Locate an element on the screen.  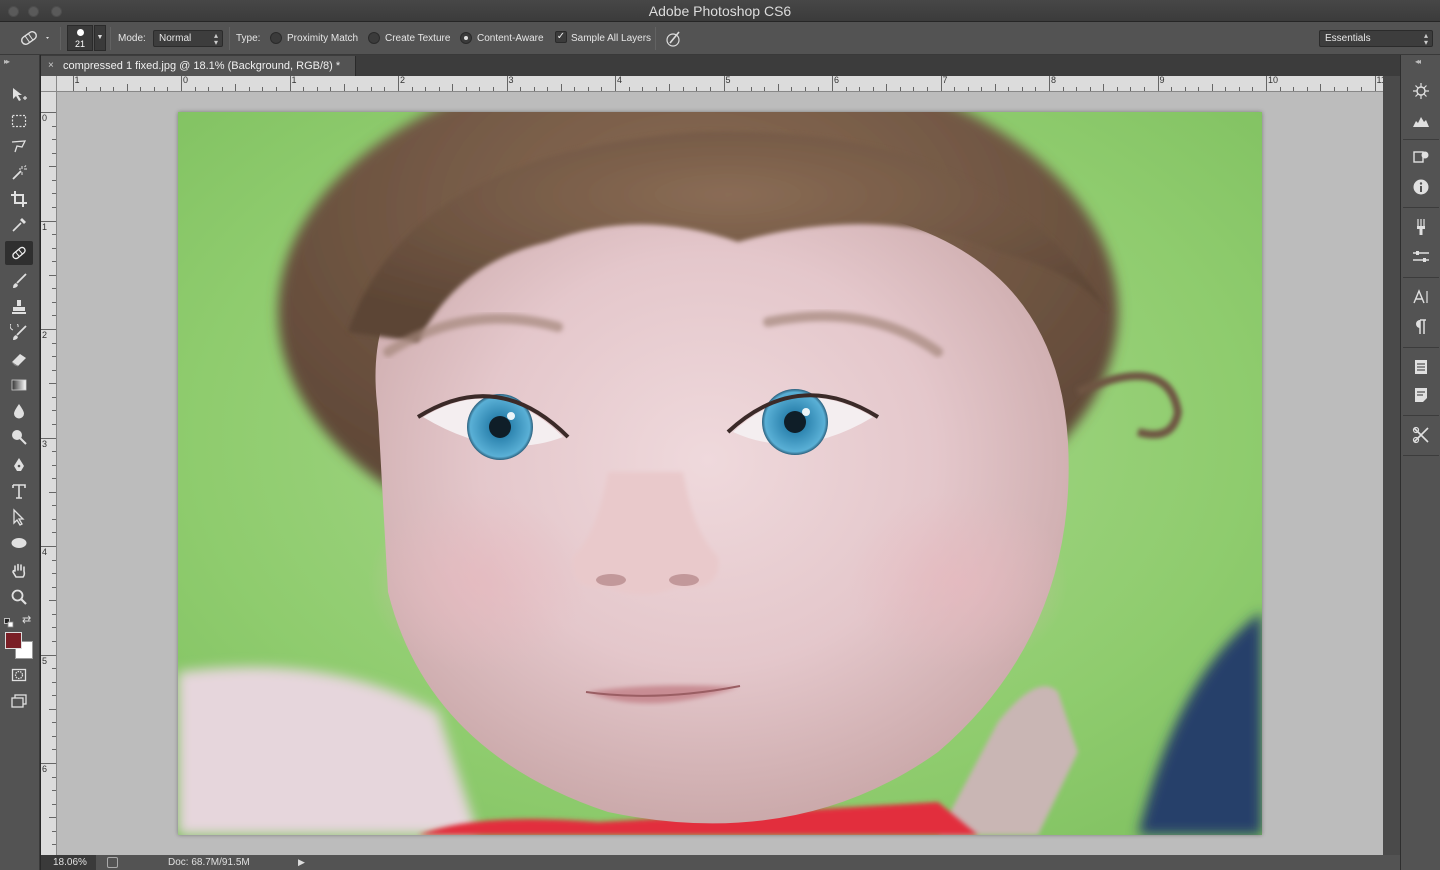
brush-size-picker: 21 is located at coordinates (80, 38).